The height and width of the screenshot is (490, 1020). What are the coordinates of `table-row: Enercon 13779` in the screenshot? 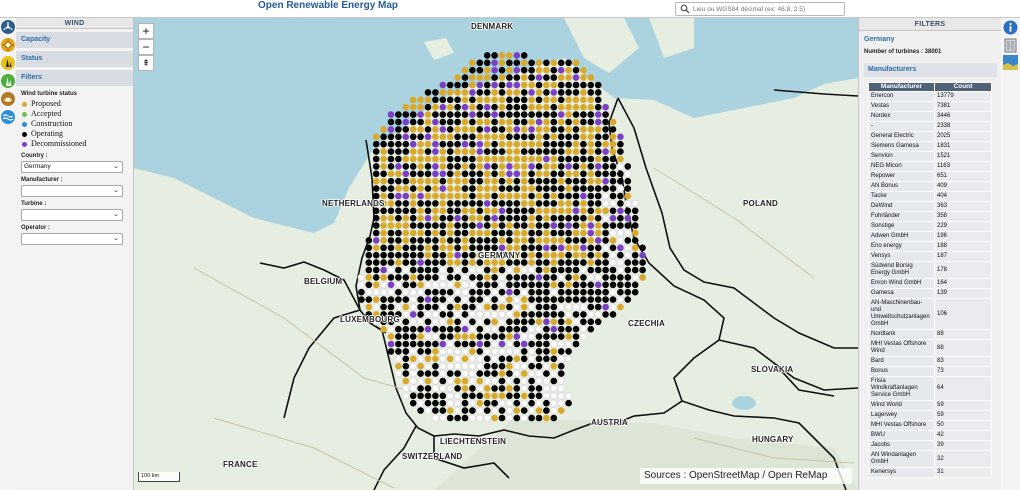 It's located at (930, 96).